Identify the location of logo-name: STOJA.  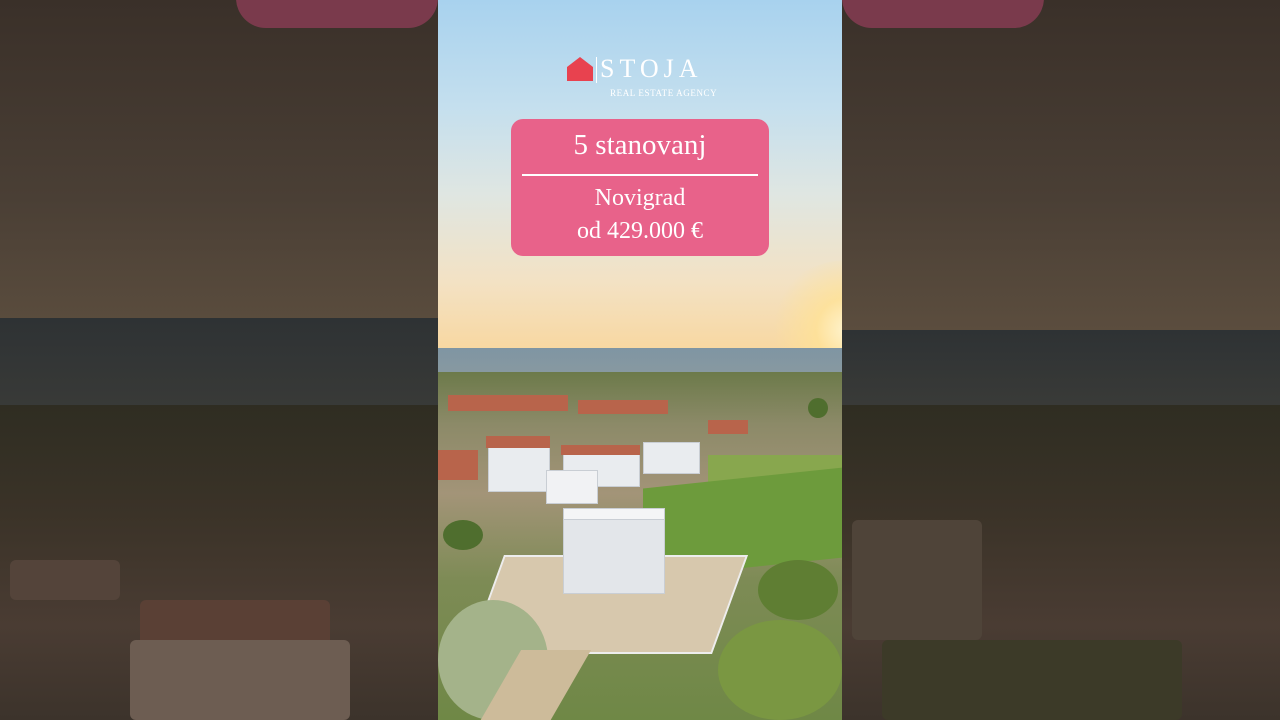
(651, 68).